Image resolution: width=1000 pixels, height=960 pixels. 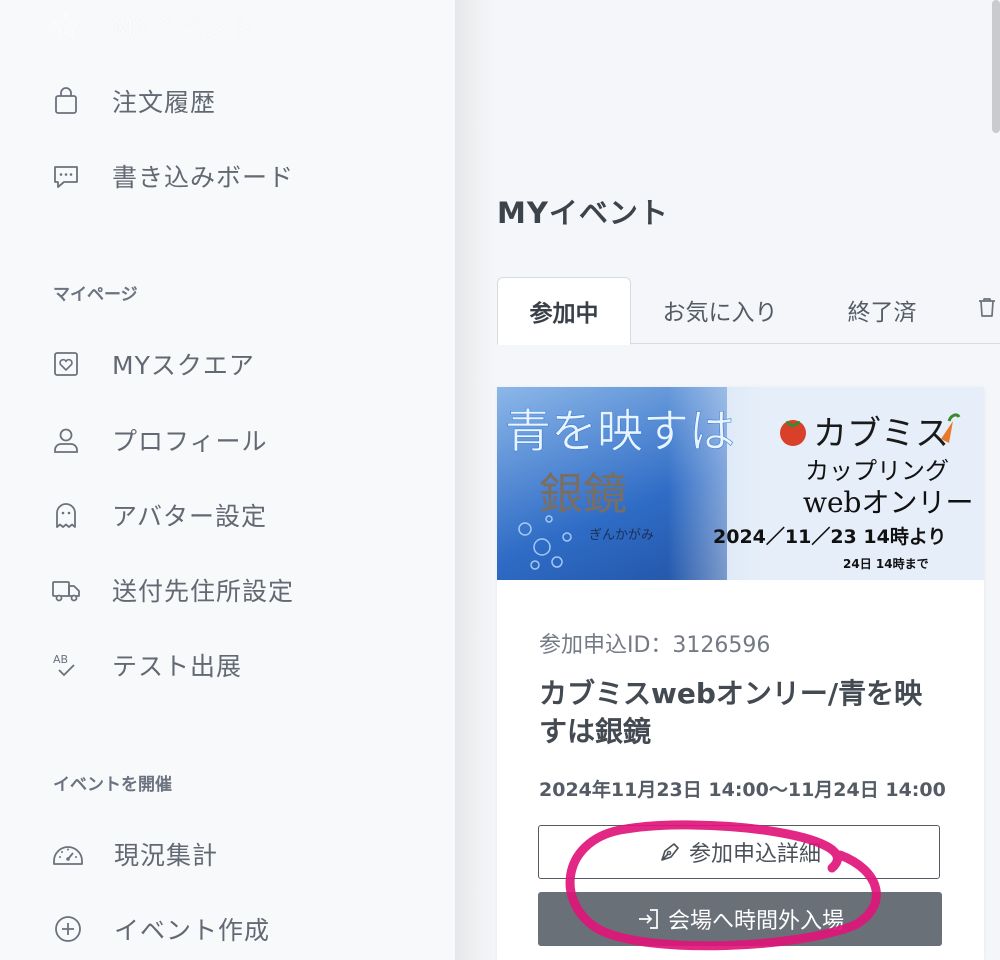 What do you see at coordinates (881, 434) in the screenshot?
I see `banner-event-name: カブミス` at bounding box center [881, 434].